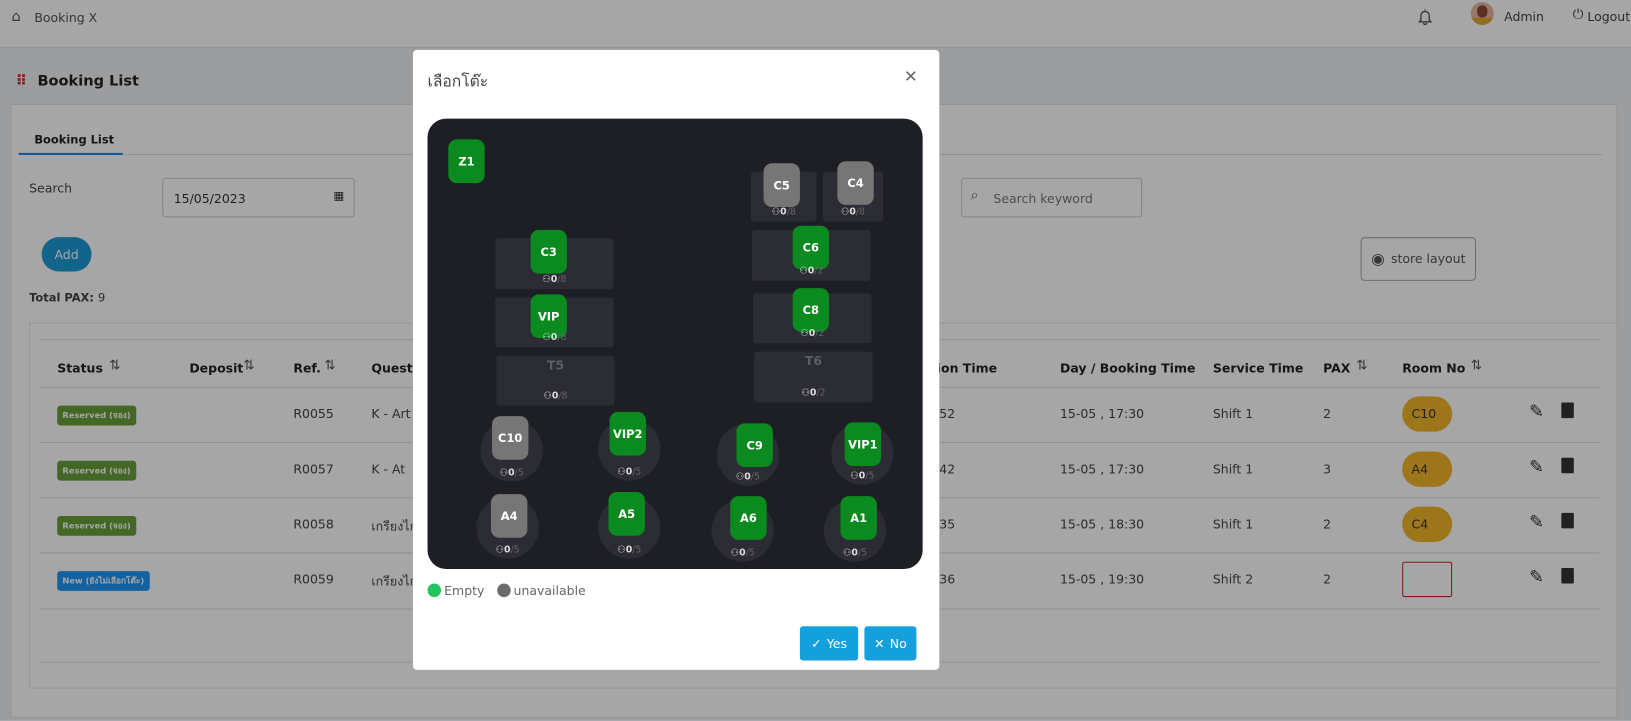 The image size is (1631, 721). Describe the element at coordinates (855, 183) in the screenshot. I see `table-badge-c4: C4` at that location.